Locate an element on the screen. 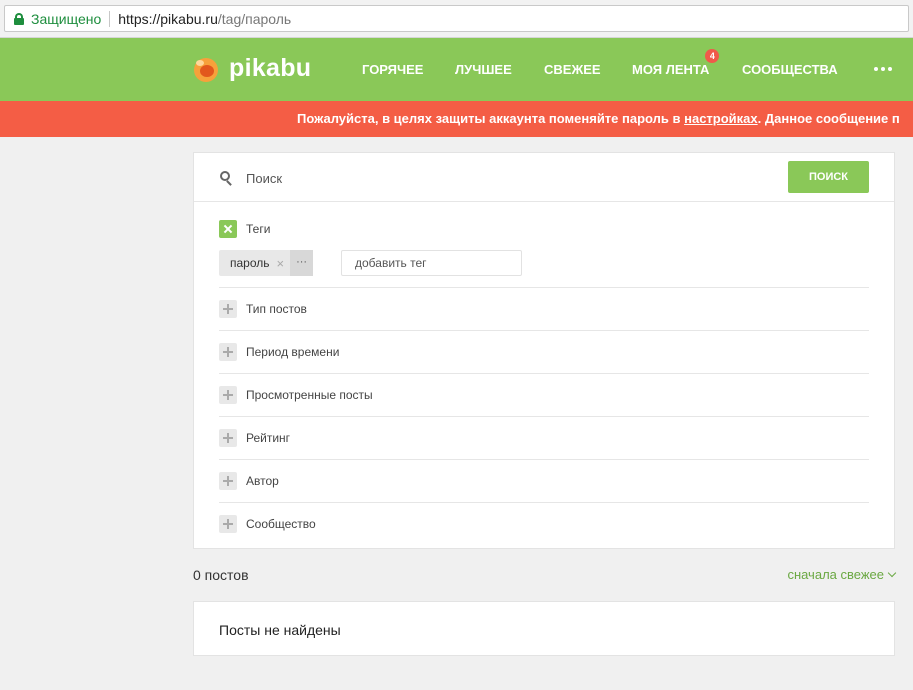 The height and width of the screenshot is (690, 913). logo: pikabu is located at coordinates (251, 68).